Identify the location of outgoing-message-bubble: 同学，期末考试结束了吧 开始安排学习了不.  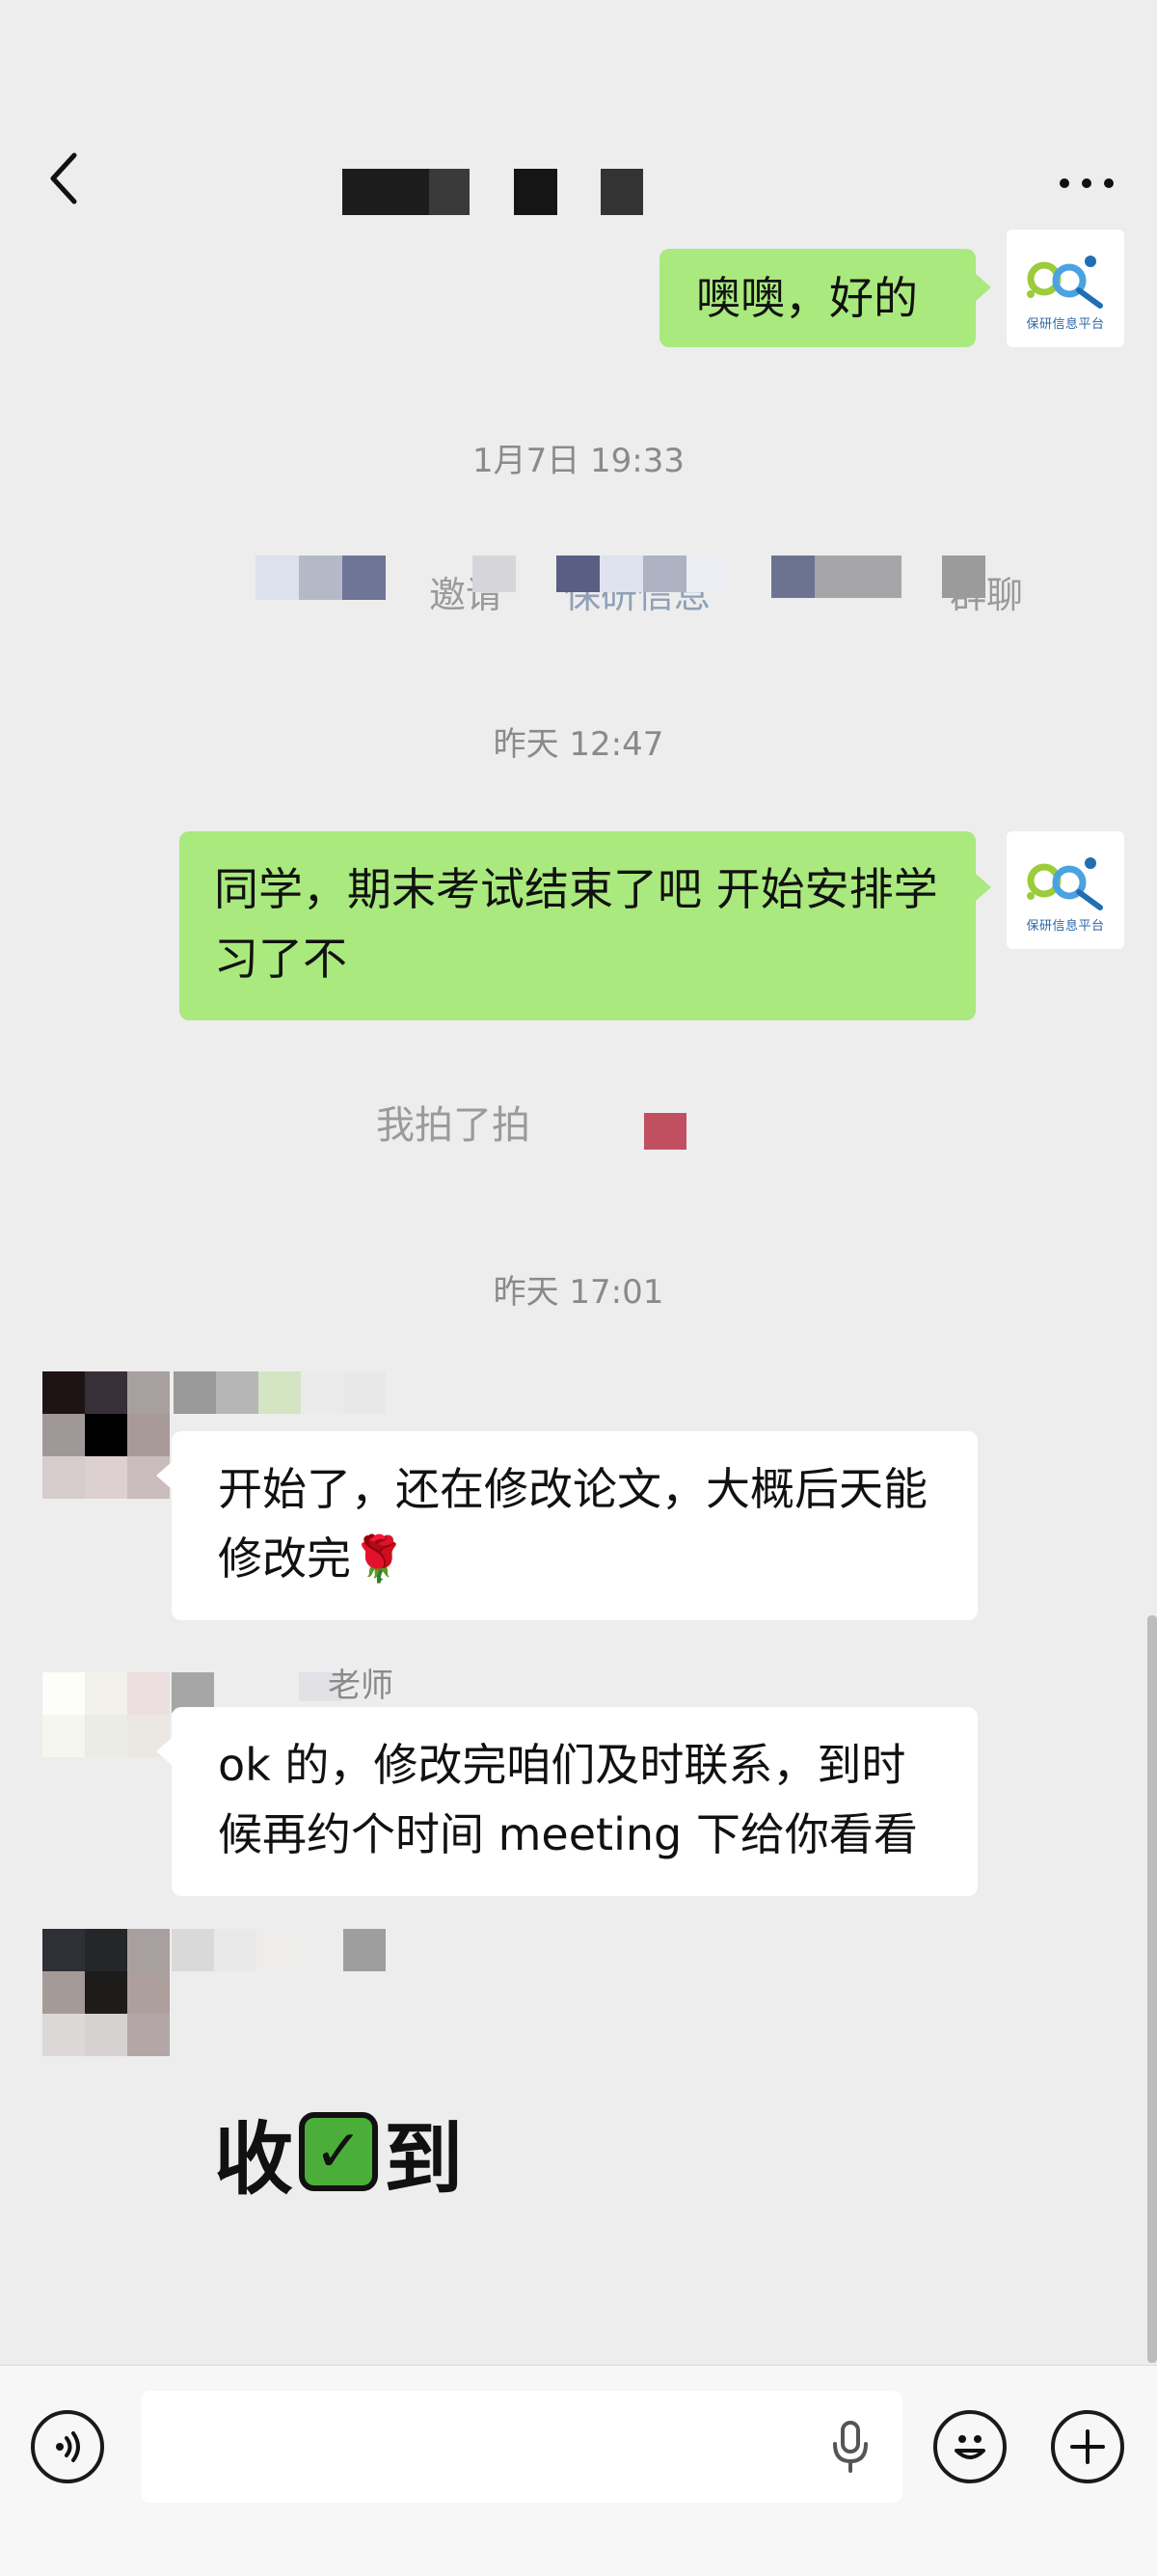
(577, 925).